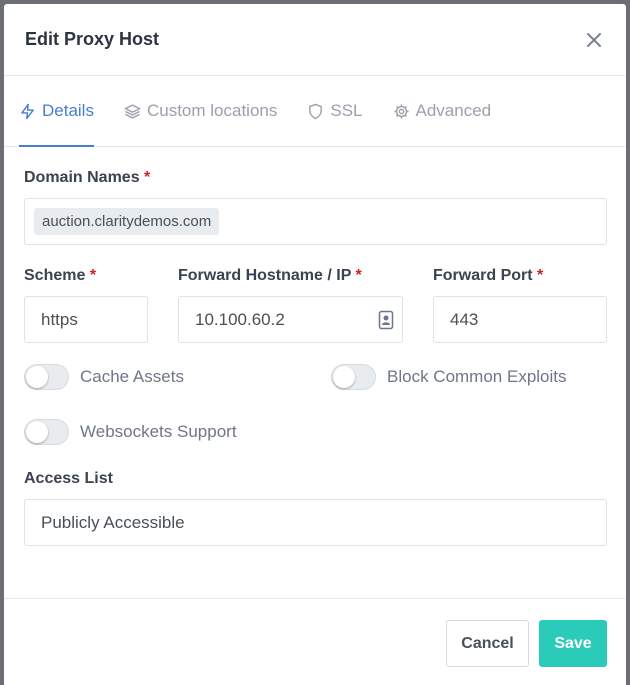  I want to click on access-list-select: Publicly Accessible, so click(315, 522).